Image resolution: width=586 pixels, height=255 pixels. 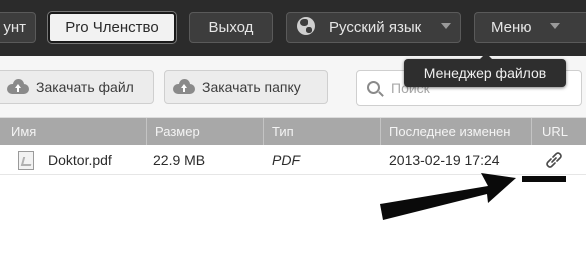 I want to click on file-manager-tooltip: Менеджер файлов, so click(x=485, y=70).